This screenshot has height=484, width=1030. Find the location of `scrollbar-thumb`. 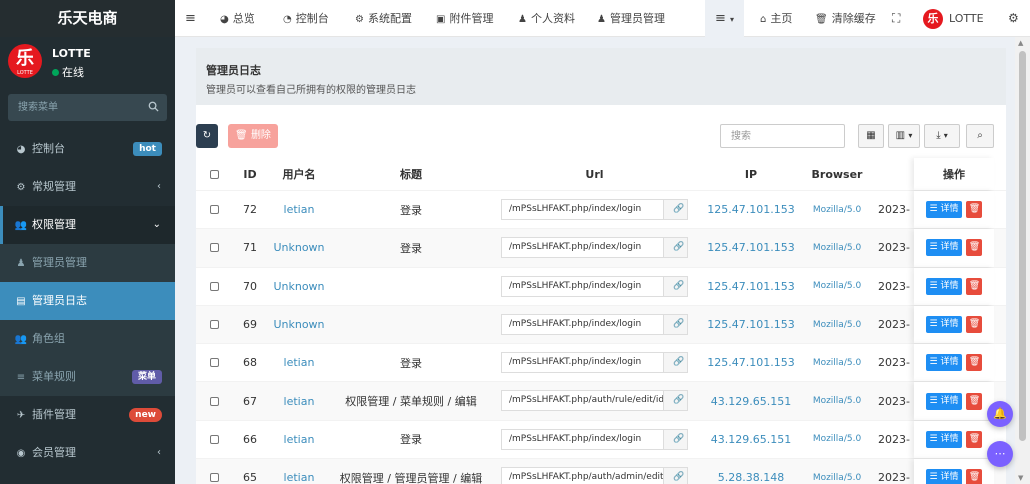

scrollbar-thumb is located at coordinates (1022, 246).